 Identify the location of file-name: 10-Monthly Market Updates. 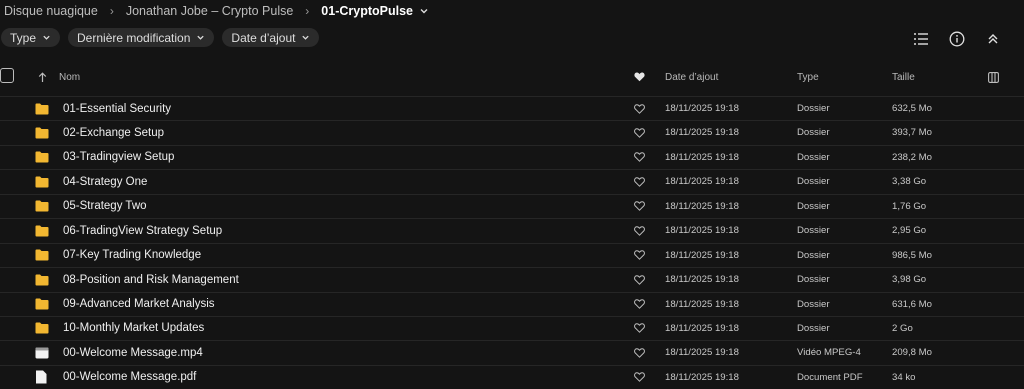
(133, 328).